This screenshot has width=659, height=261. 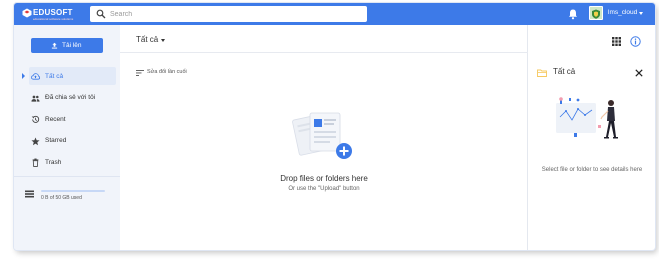 What do you see at coordinates (167, 72) in the screenshot?
I see `sort-label: Sửa đổi lần cuối` at bounding box center [167, 72].